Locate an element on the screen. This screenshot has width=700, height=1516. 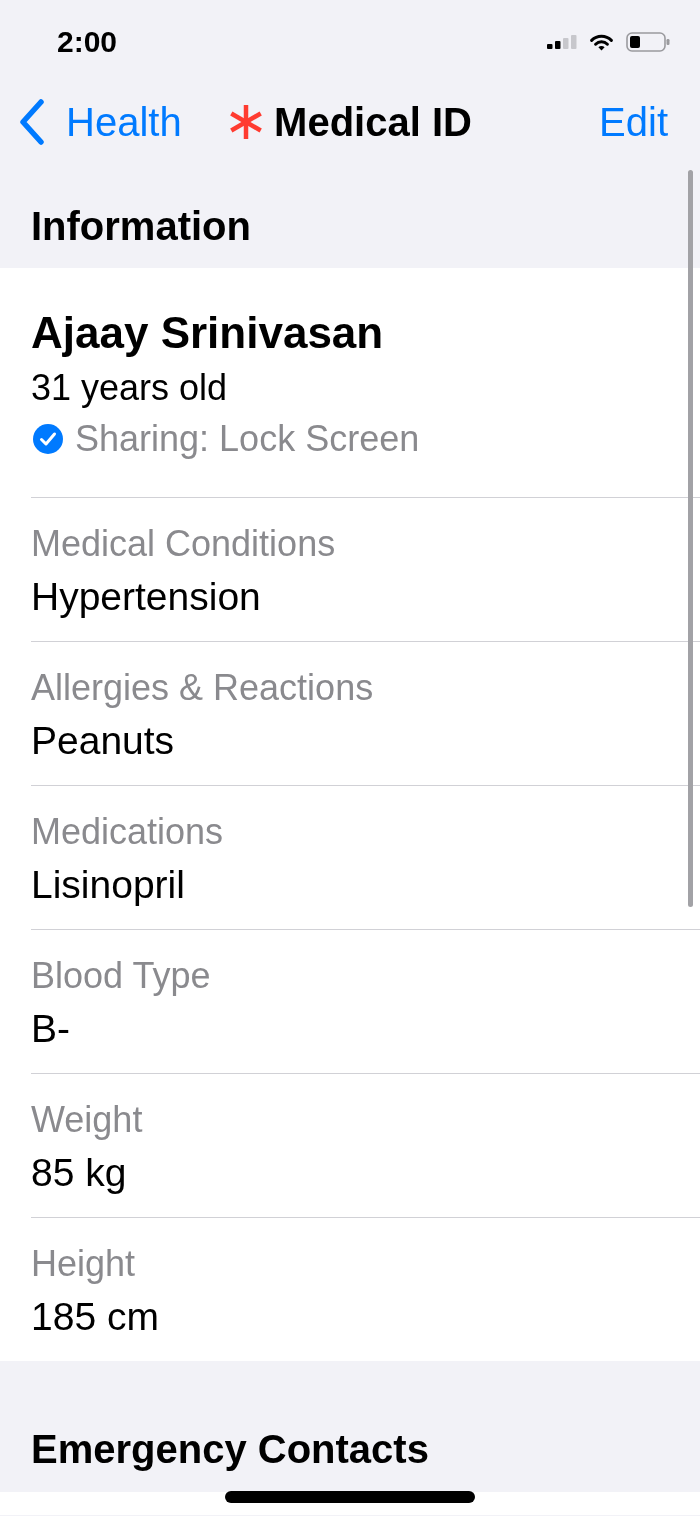
status-time: 2:00 is located at coordinates (87, 42).